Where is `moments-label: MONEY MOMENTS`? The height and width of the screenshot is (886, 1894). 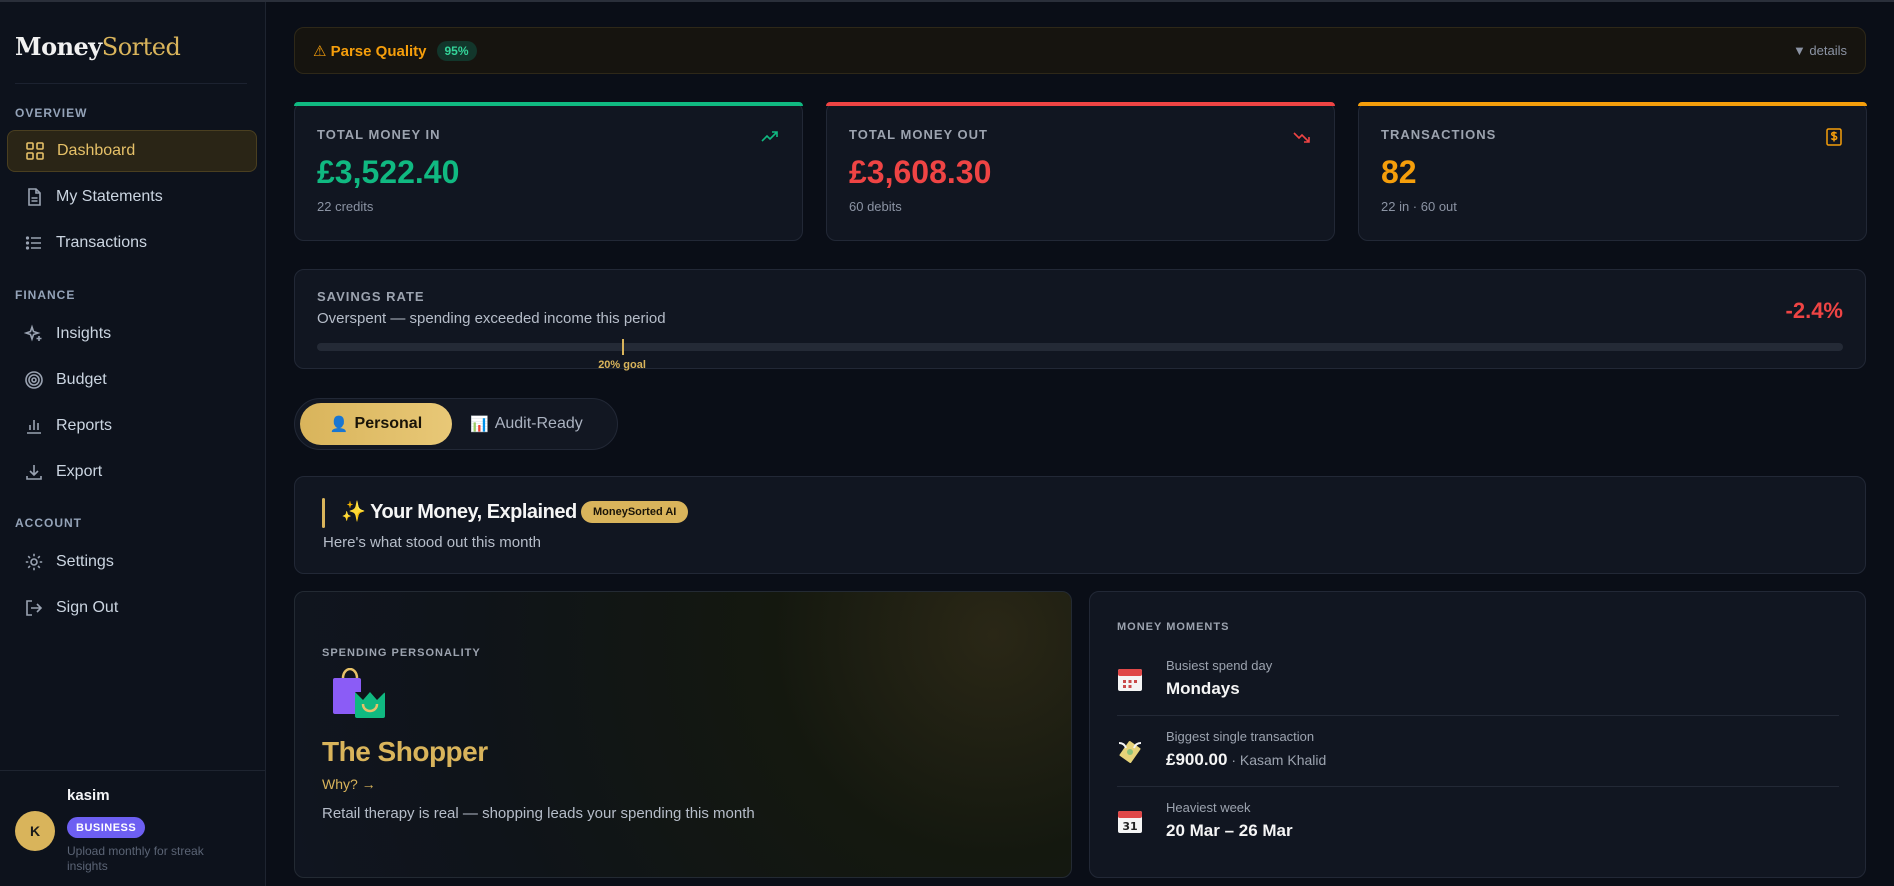 moments-label: MONEY MOMENTS is located at coordinates (1173, 627).